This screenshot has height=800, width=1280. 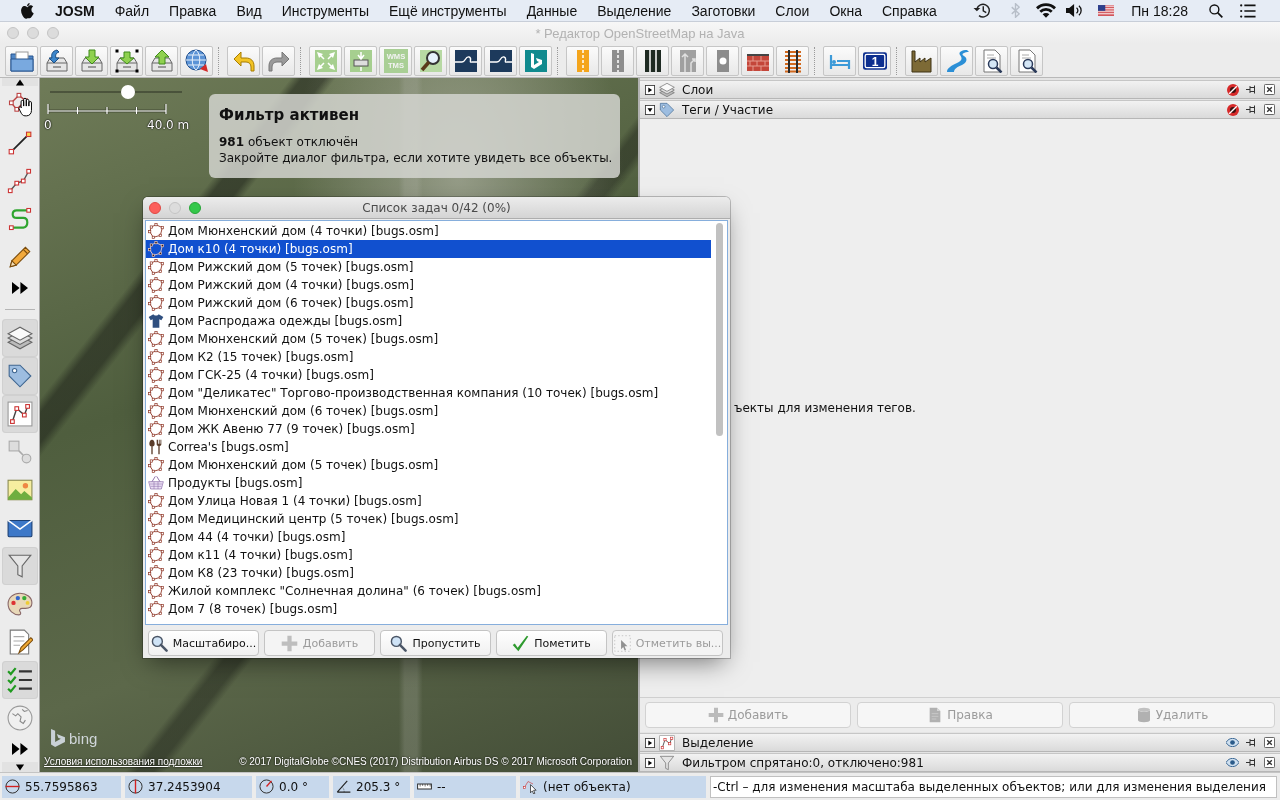 What do you see at coordinates (156, 483) in the screenshot?
I see `basket-icon` at bounding box center [156, 483].